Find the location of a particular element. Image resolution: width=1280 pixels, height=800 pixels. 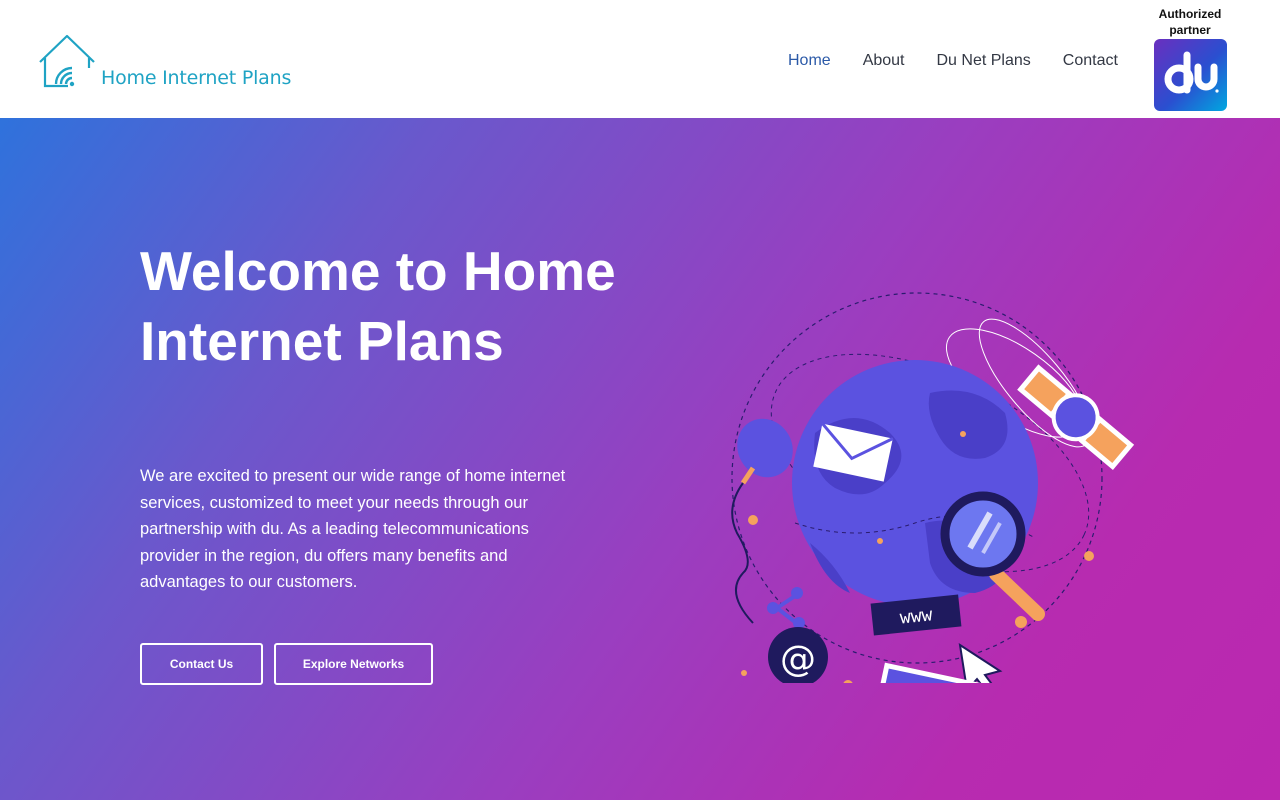

nav-about: About is located at coordinates (884, 61).